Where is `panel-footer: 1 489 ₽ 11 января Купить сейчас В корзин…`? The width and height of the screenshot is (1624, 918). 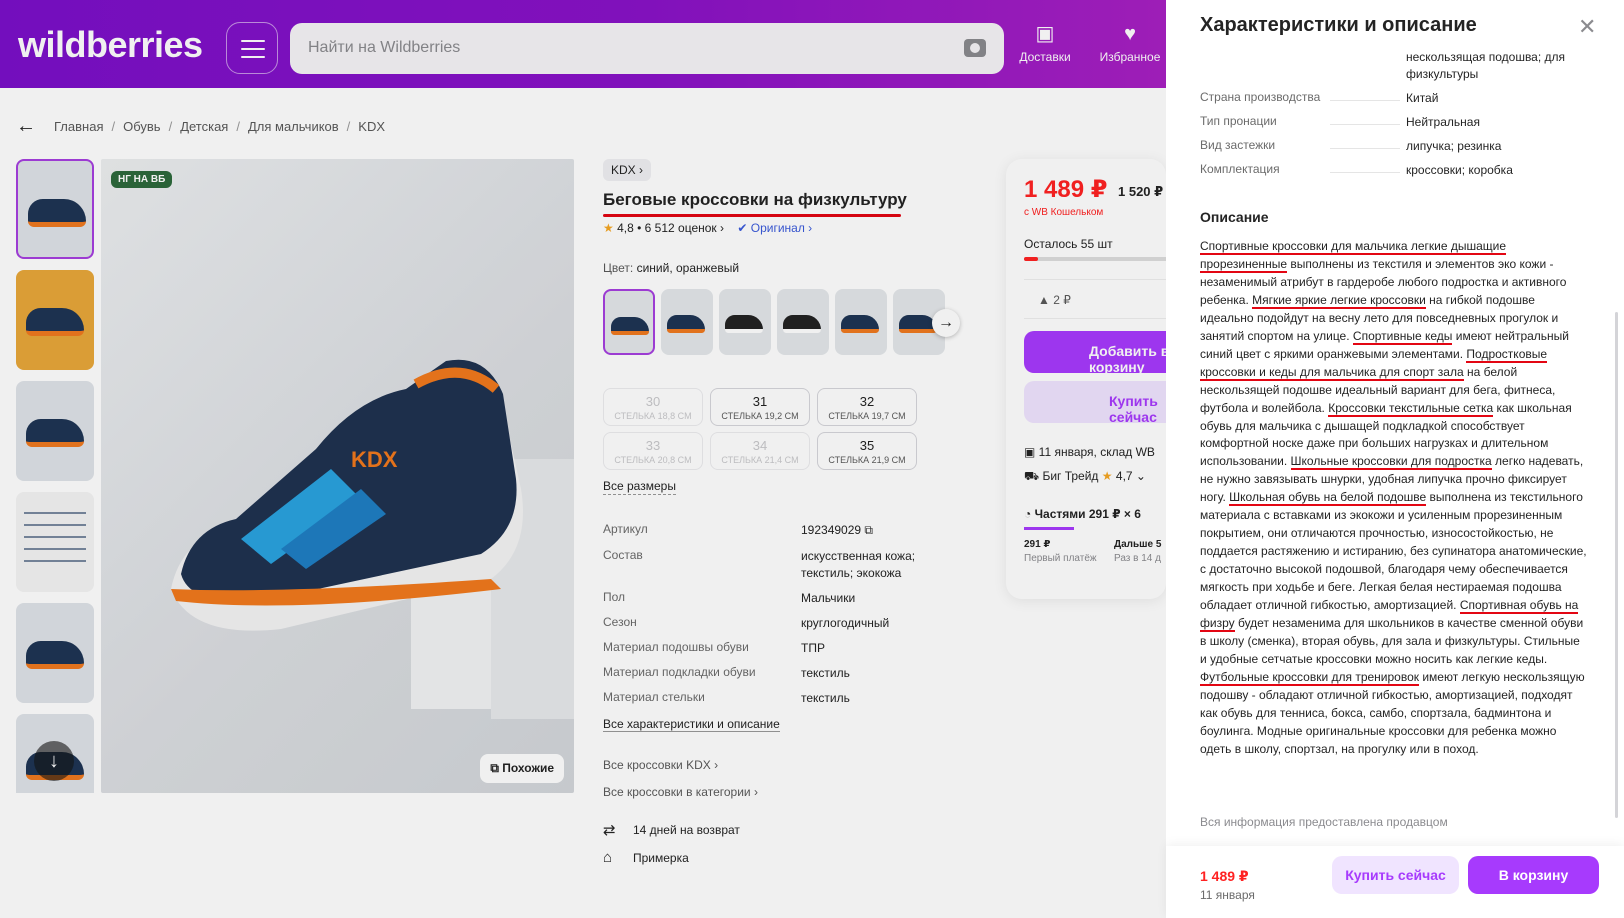 panel-footer: 1 489 ₽ 11 января Купить сейчас В корзин… is located at coordinates (1395, 882).